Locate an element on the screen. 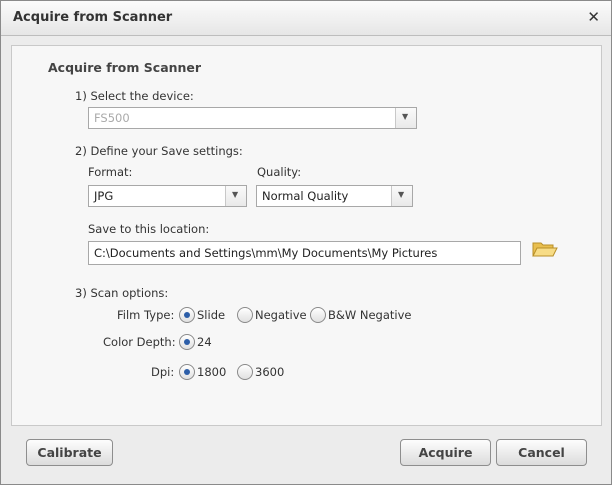  film-type-slide-label: Slide is located at coordinates (211, 315).